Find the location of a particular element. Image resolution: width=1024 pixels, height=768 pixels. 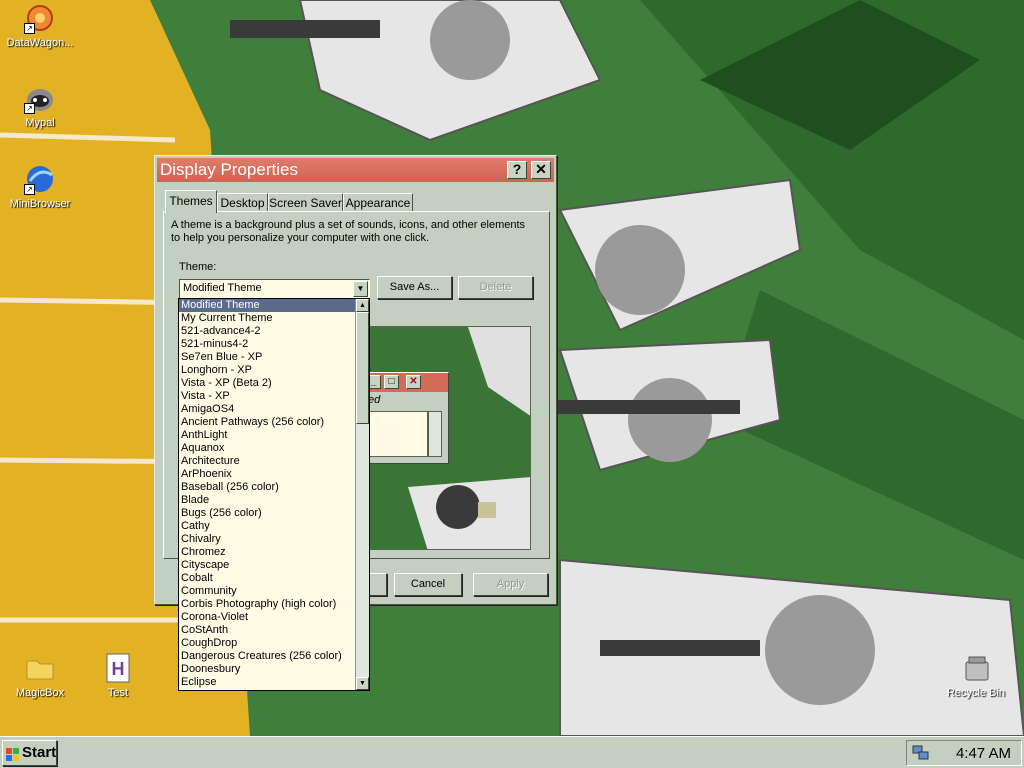

recycle-bin-icon is located at coordinates (976, 668).